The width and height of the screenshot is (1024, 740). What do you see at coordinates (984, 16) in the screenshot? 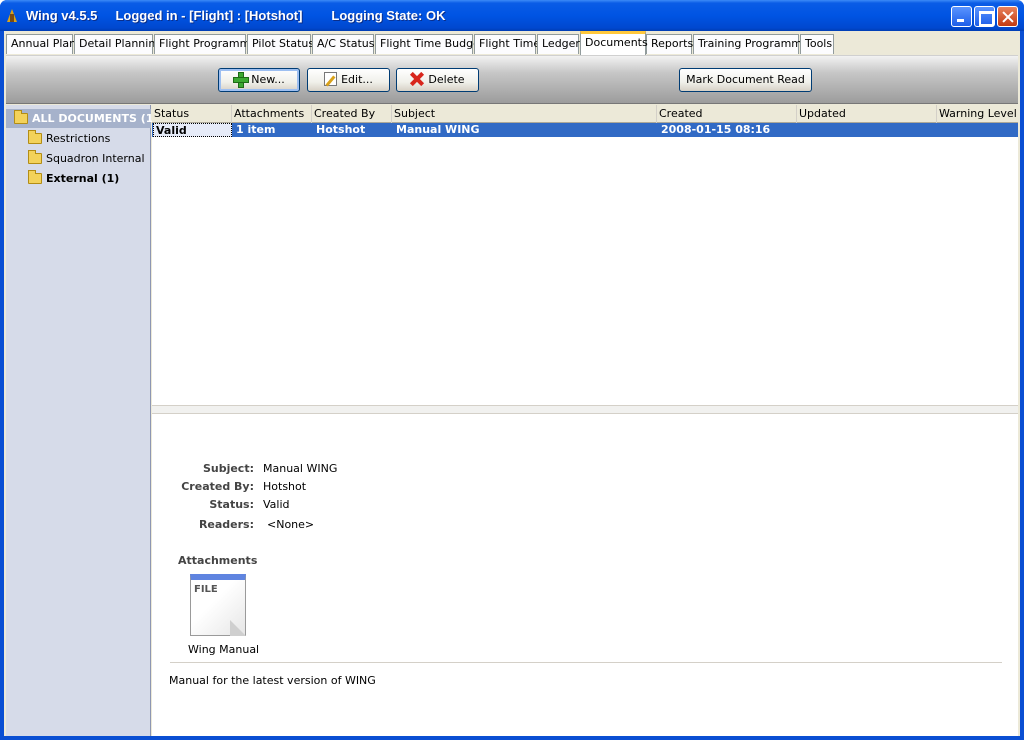
I see `maximize-icon` at bounding box center [984, 16].